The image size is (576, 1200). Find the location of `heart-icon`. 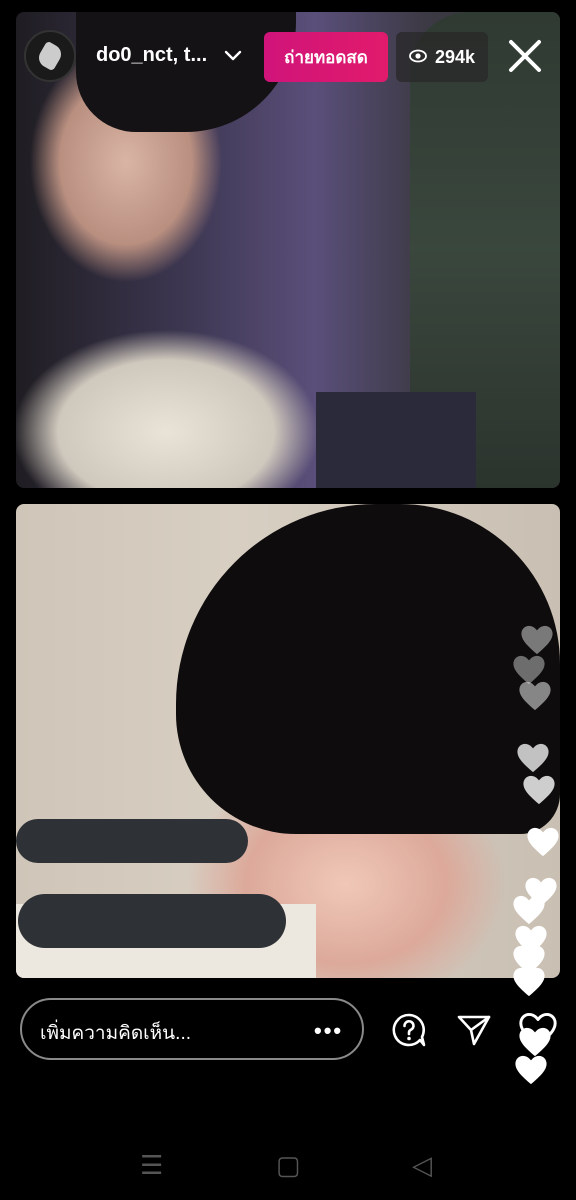

heart-icon is located at coordinates (538, 1030).